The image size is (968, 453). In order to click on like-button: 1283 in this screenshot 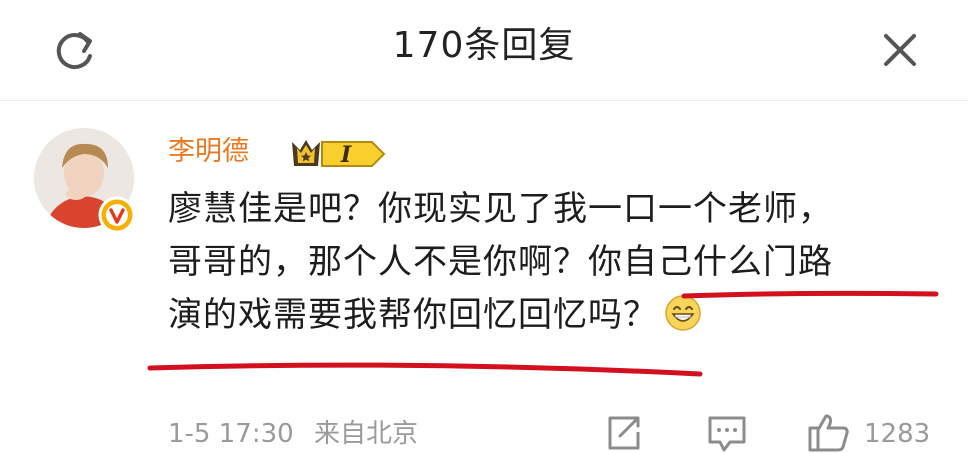, I will do `click(876, 431)`.